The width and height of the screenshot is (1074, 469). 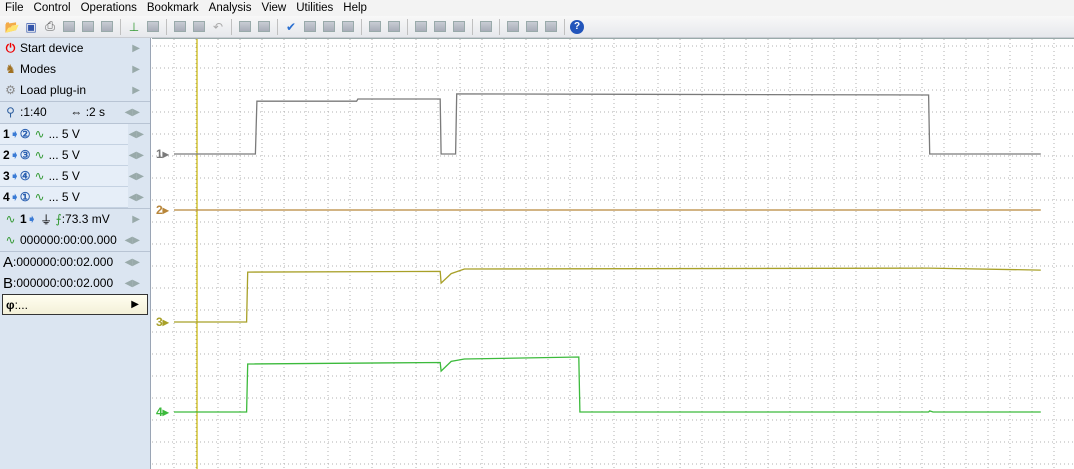 I want to click on window-icon, so click(x=513, y=27).